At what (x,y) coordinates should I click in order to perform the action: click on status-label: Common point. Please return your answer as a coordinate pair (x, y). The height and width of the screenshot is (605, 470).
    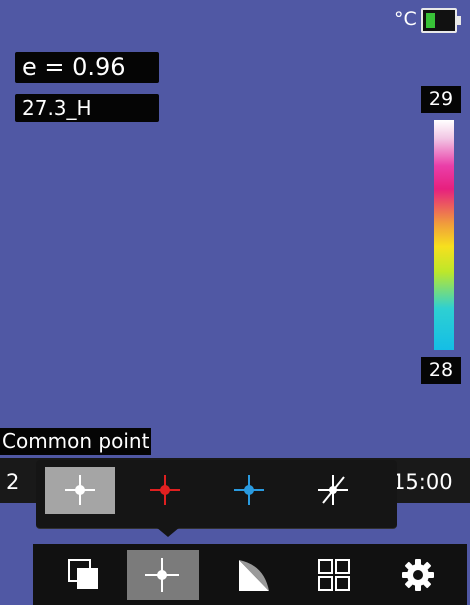
    Looking at the image, I should click on (76, 441).